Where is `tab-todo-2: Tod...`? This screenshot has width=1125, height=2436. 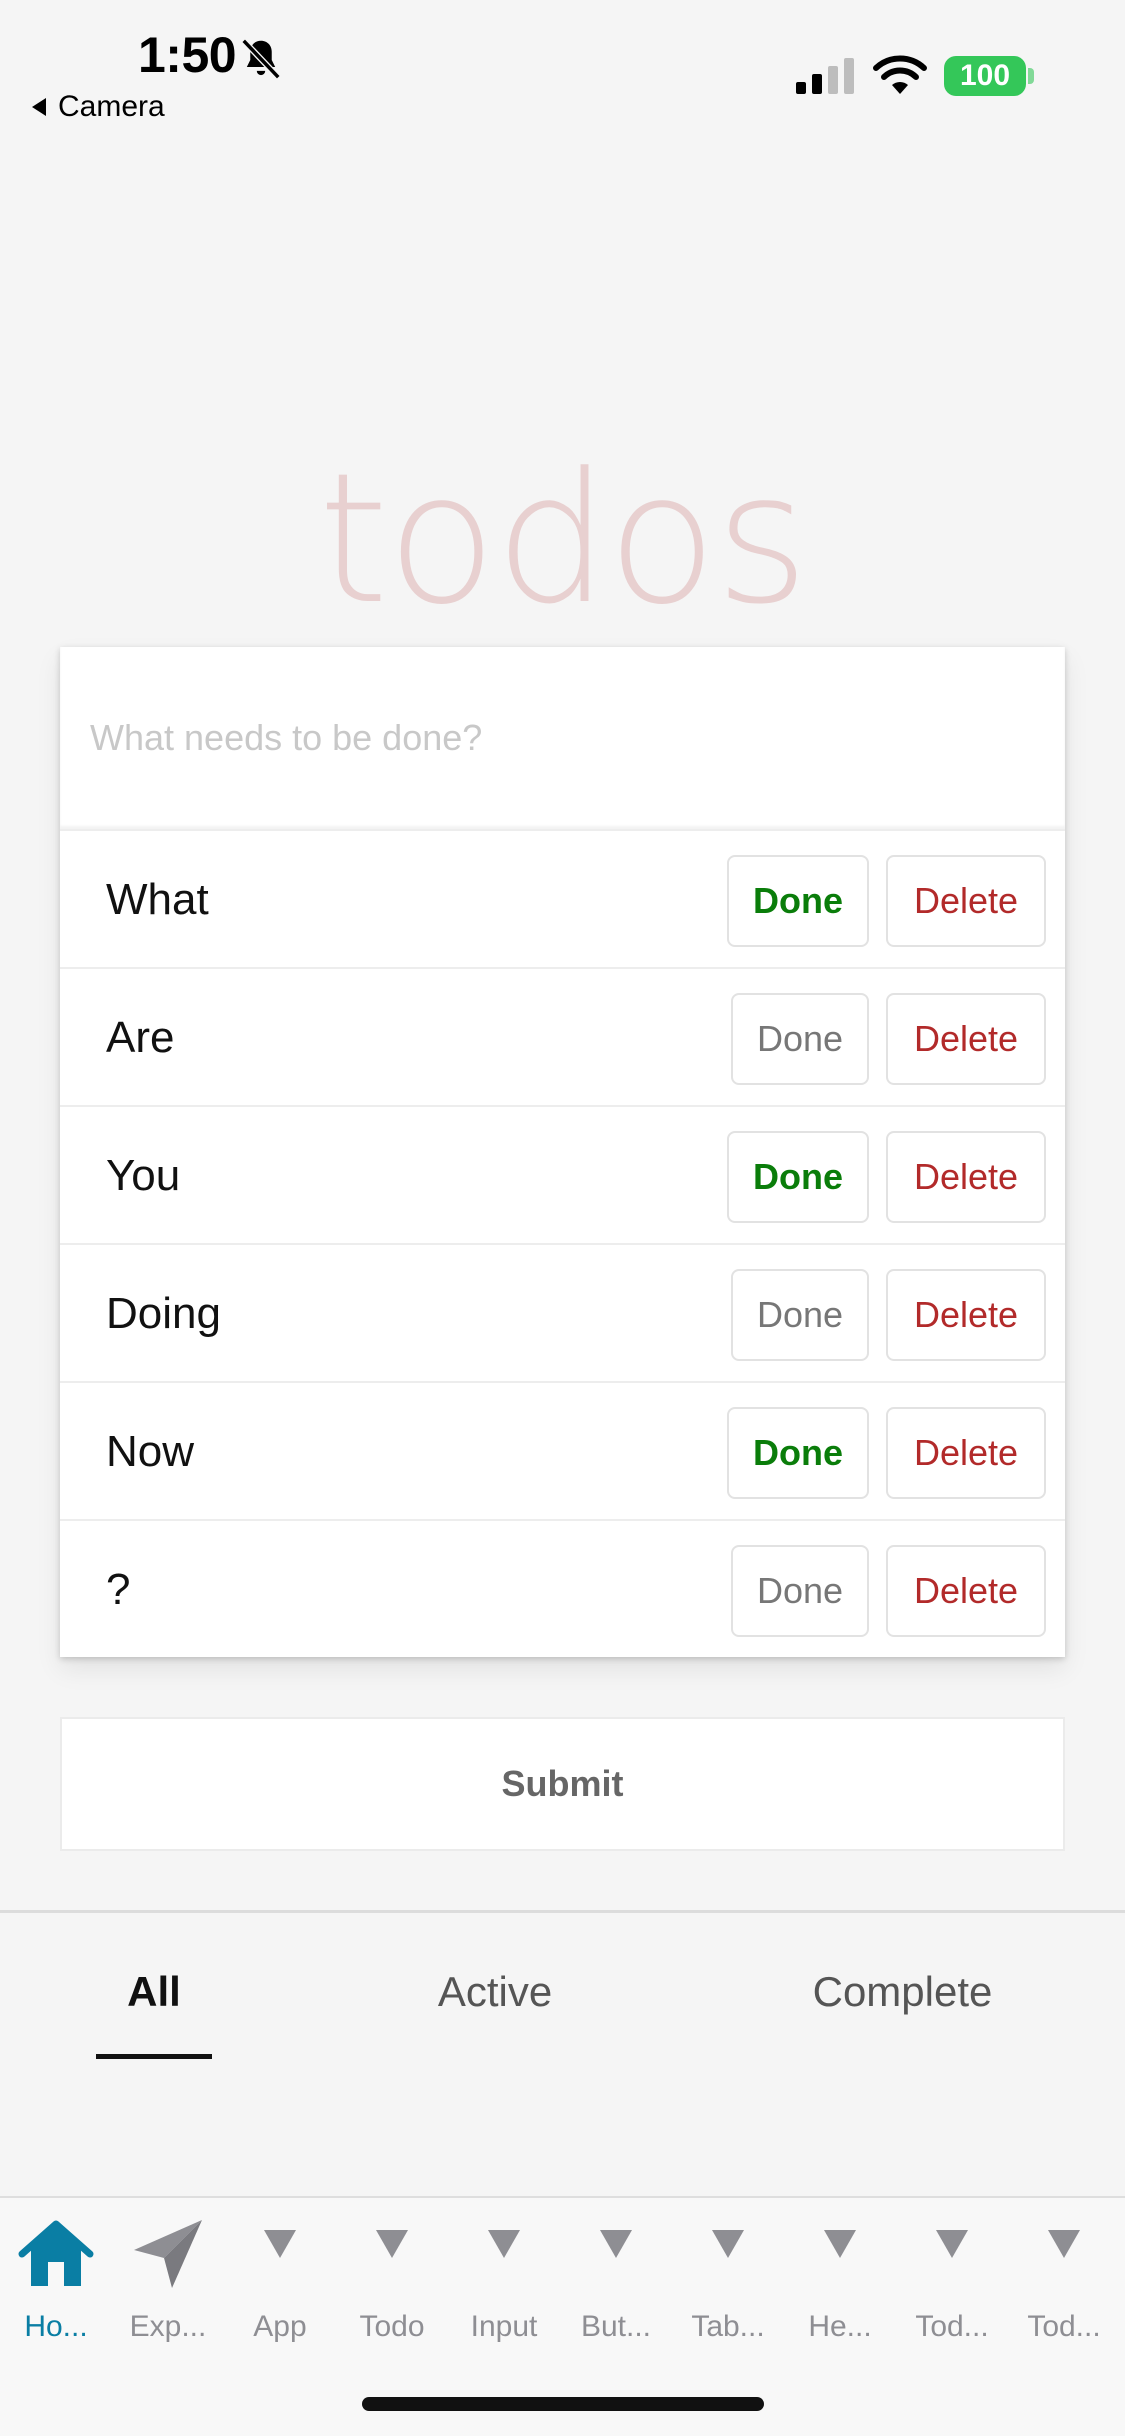
tab-todo-2: Tod... is located at coordinates (952, 2280).